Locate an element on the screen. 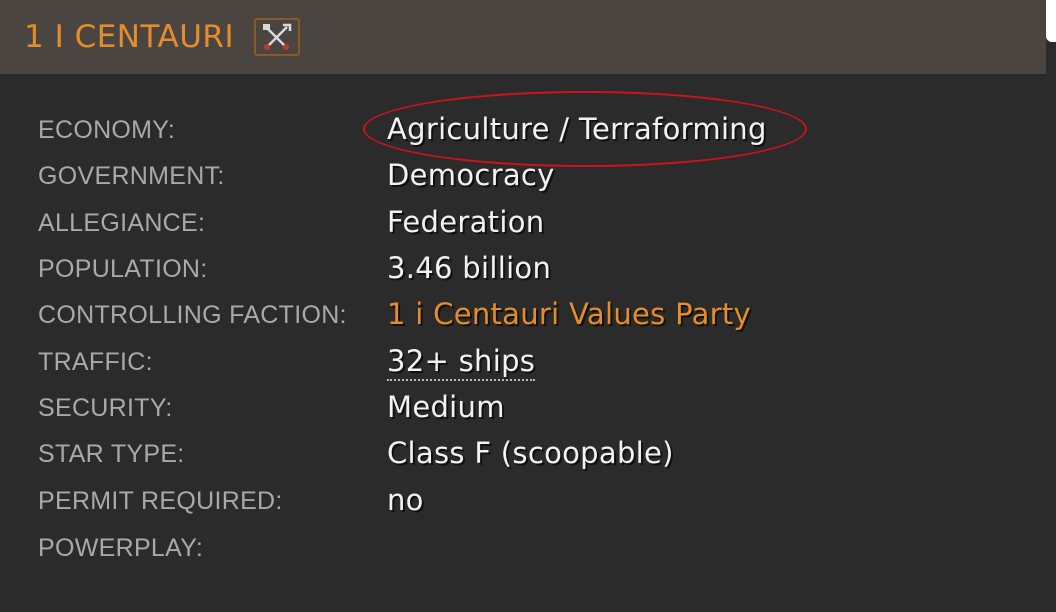  controlling-faction-link: 1 i Centauri Values Party is located at coordinates (569, 314).